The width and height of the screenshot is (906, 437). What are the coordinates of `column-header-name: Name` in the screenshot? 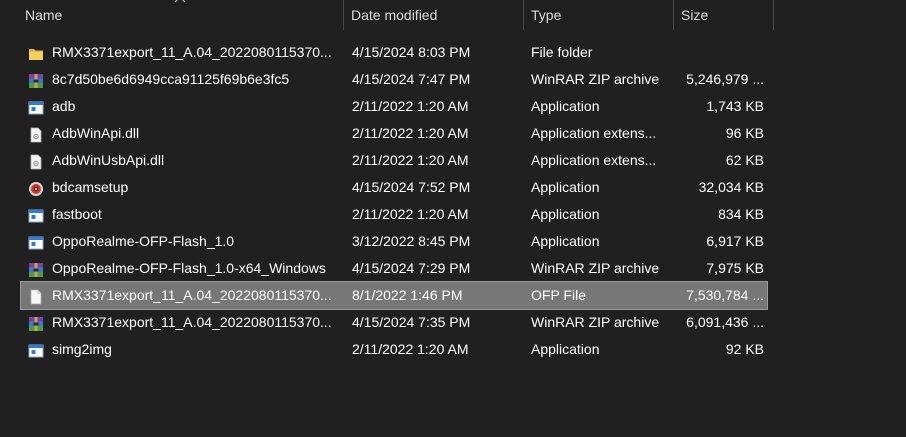 It's located at (180, 15).